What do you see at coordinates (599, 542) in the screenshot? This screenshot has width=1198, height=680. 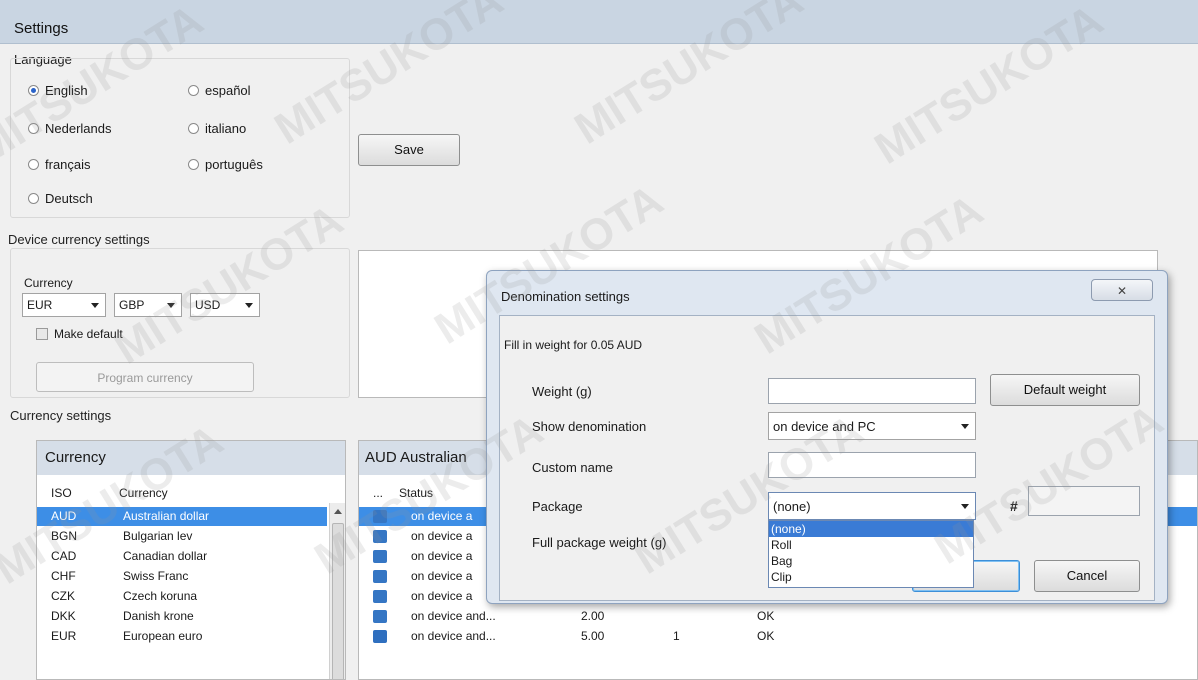 I see `full-package-weight-label: Full package weight (g)` at bounding box center [599, 542].